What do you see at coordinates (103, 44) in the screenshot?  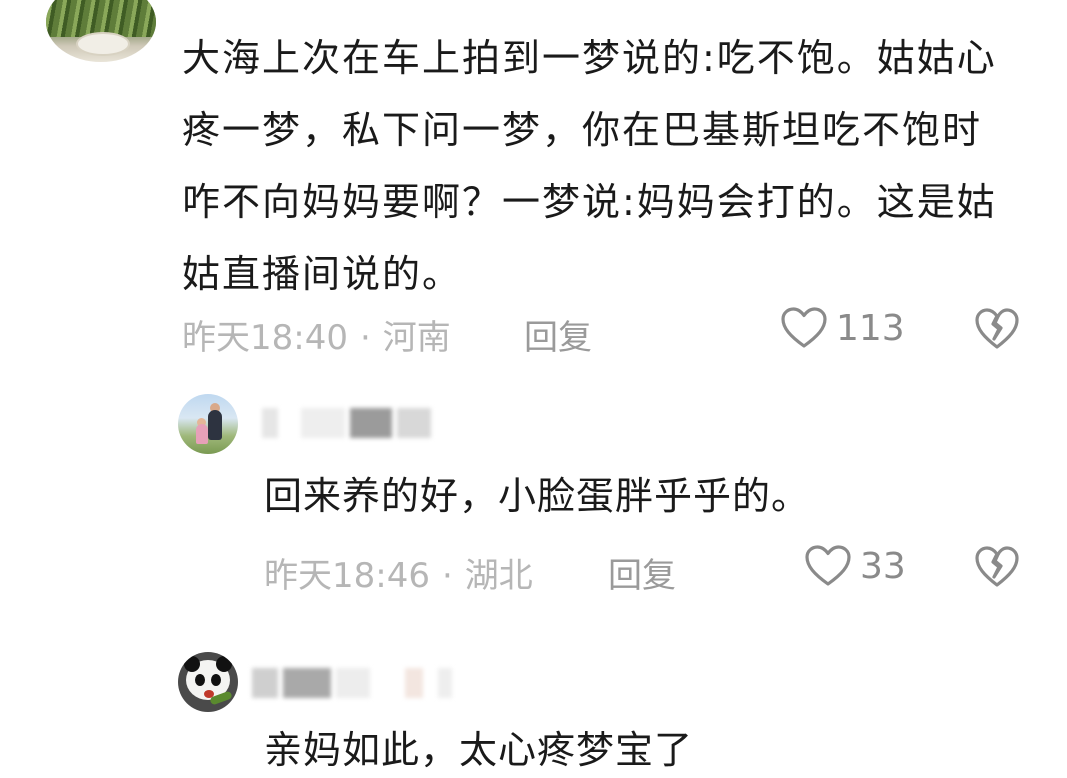 I see `avatar-pot-decor` at bounding box center [103, 44].